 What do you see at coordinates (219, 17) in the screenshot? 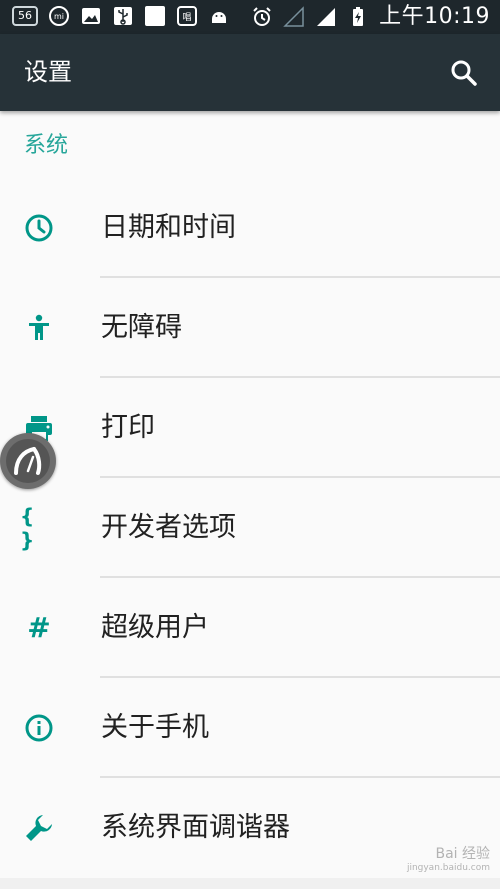
I see `android-icon` at bounding box center [219, 17].